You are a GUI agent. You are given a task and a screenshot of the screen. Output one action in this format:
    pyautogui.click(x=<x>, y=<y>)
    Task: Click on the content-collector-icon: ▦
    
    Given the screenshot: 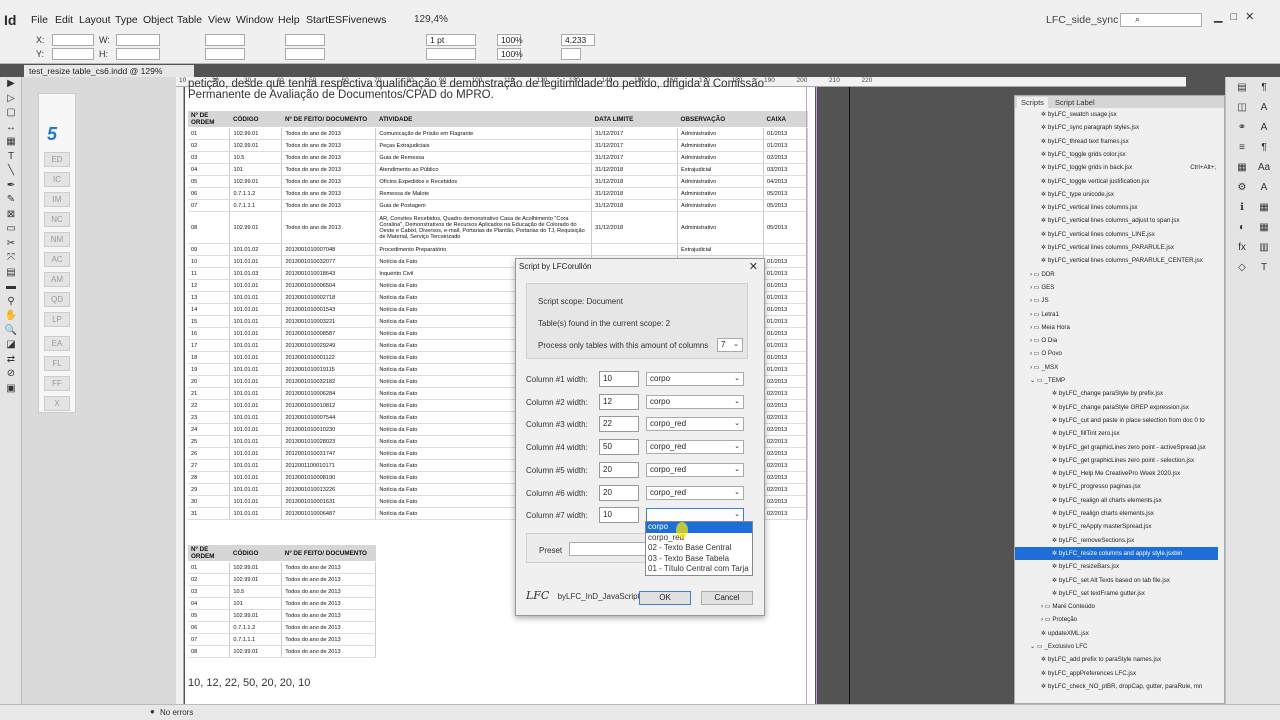 What is the action you would take?
    pyautogui.click(x=11, y=142)
    